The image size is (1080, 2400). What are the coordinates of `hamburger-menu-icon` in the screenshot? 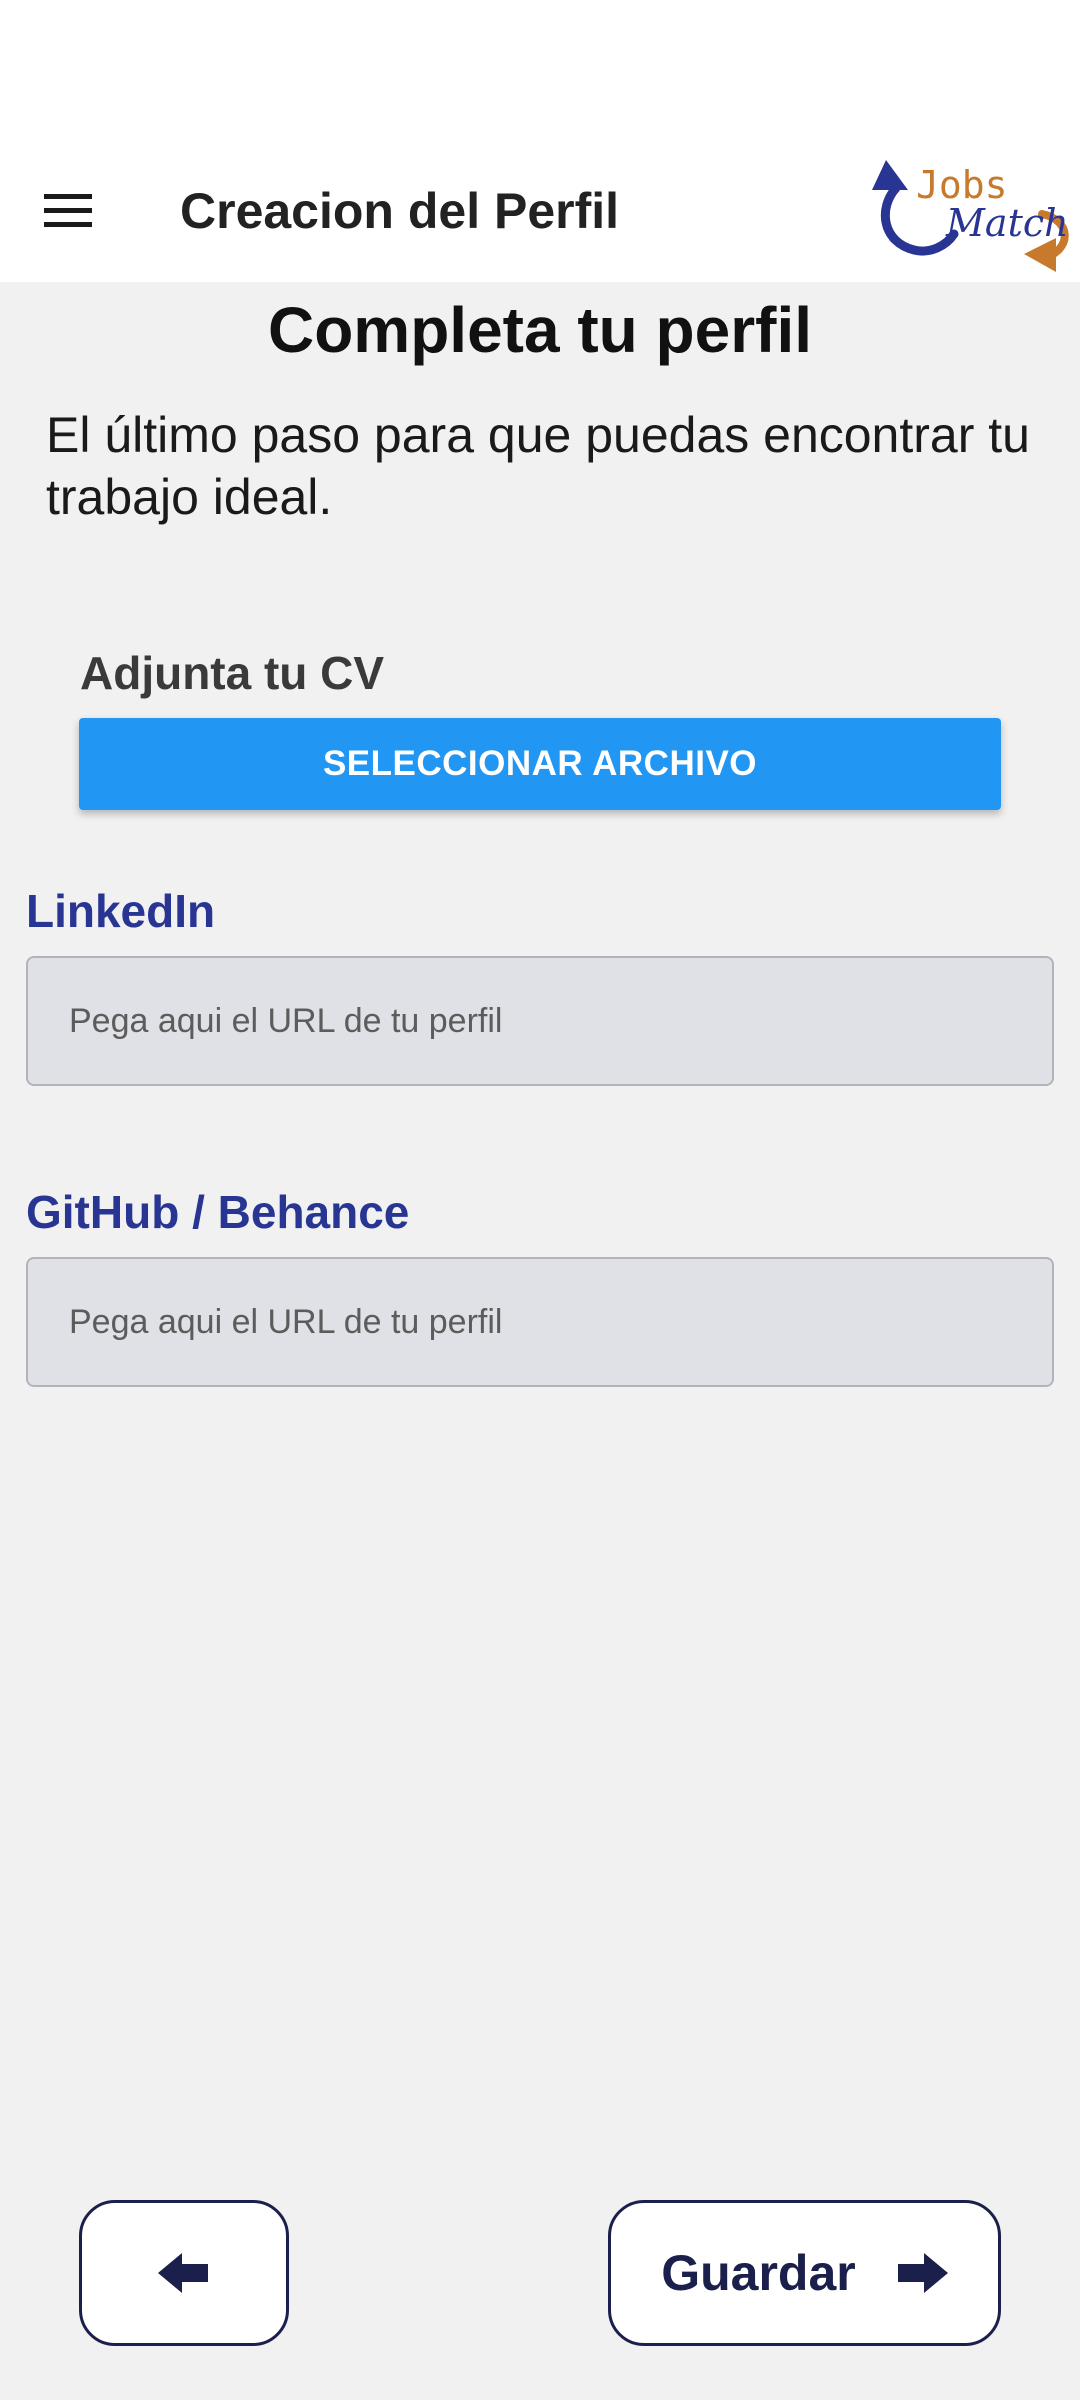 It's located at (68, 210).